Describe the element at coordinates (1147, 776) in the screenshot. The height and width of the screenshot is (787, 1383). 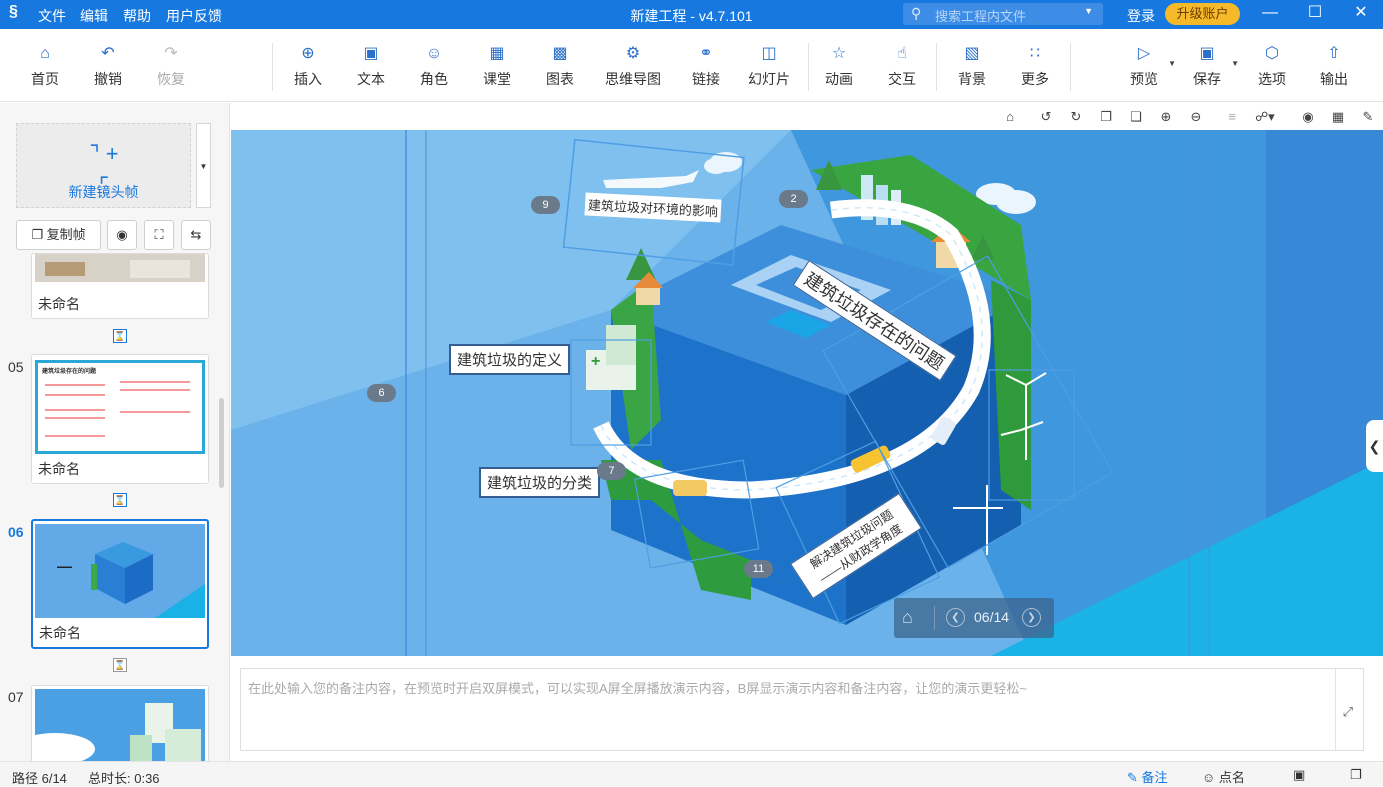
I see `notes-toggle-button: ✎ 备注` at that location.